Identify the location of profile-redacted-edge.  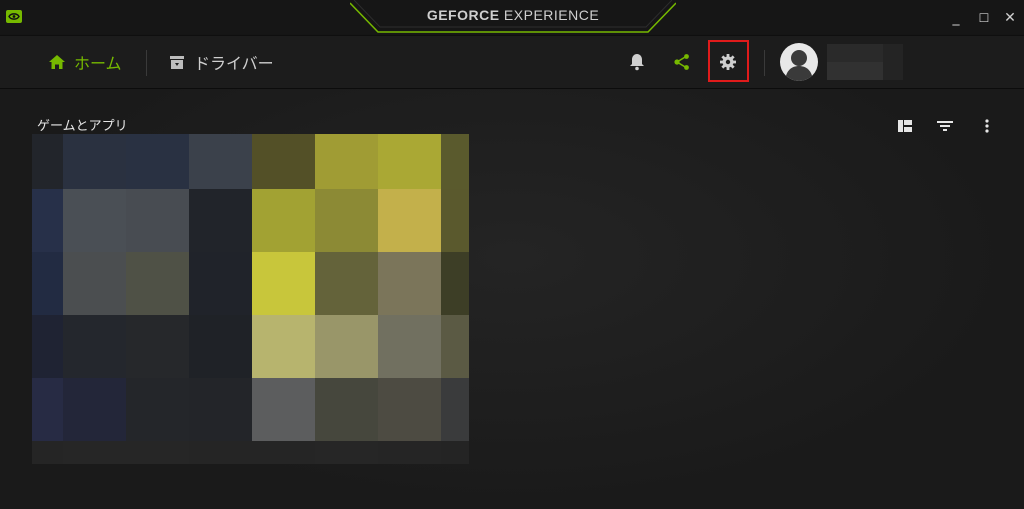
(893, 62).